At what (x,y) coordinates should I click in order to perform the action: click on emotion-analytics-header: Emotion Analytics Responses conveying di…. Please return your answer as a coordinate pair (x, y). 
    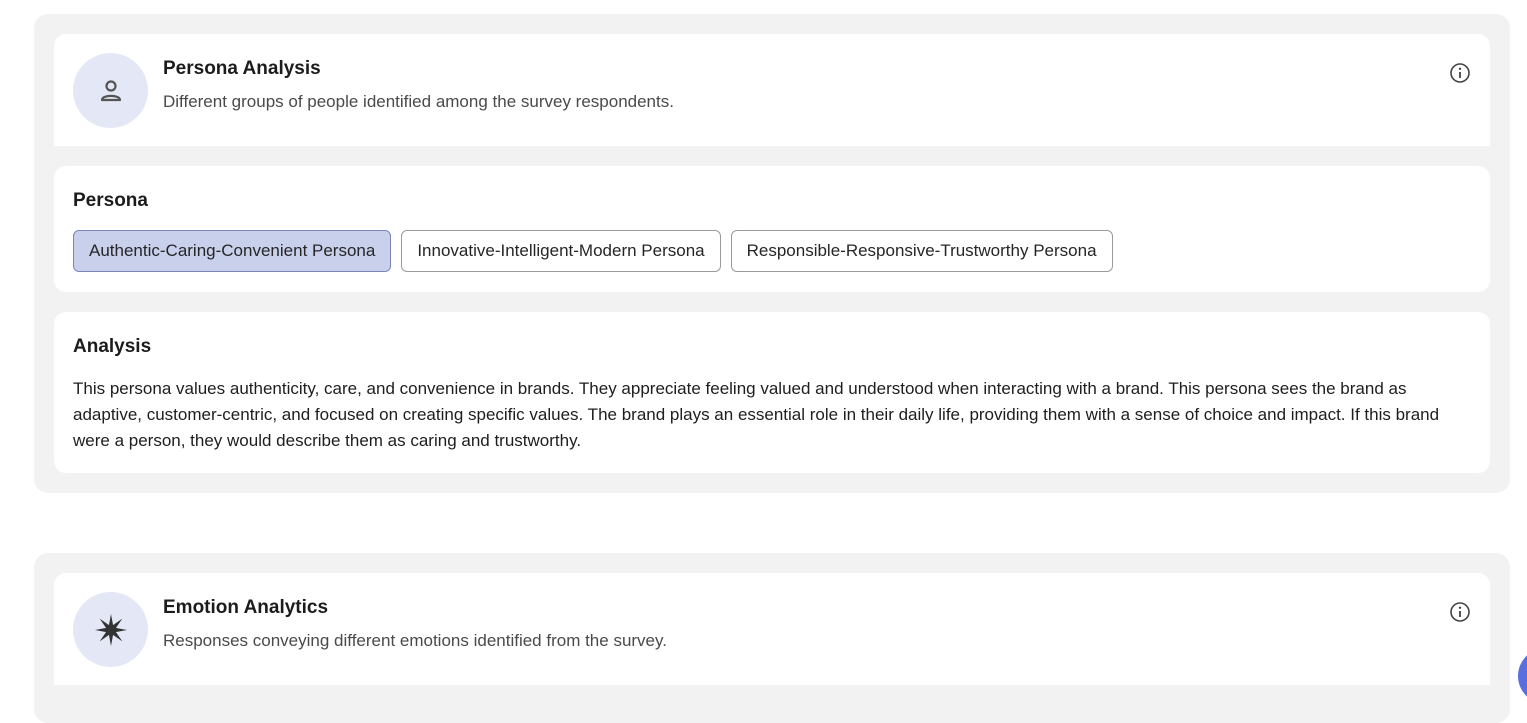
    Looking at the image, I should click on (772, 629).